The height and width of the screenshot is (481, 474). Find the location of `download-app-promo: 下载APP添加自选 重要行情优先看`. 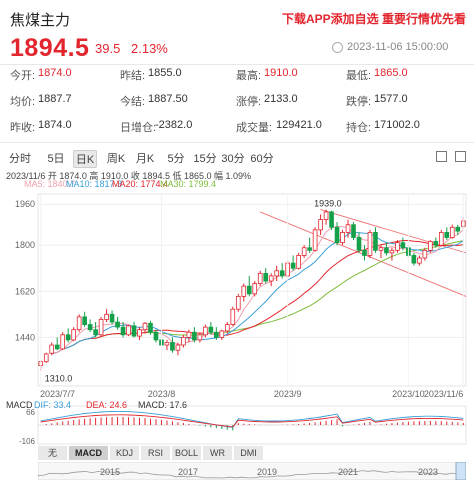

download-app-promo: 下载APP添加自选 重要行情优先看 is located at coordinates (374, 18).